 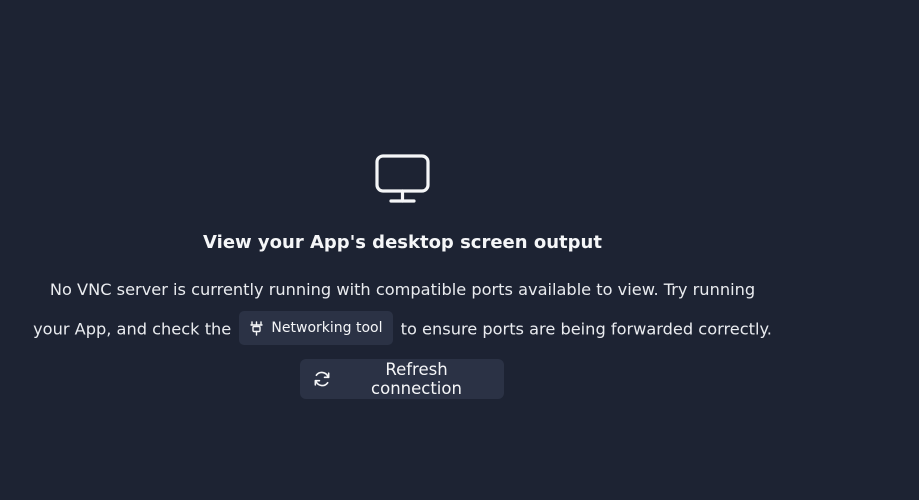 What do you see at coordinates (132, 329) in the screenshot?
I see `description-text-before: your App, and check the` at bounding box center [132, 329].